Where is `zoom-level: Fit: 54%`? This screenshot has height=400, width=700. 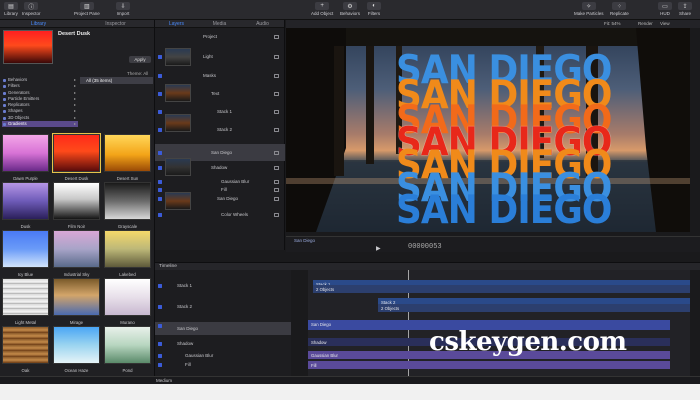 zoom-level: Fit: 54% is located at coordinates (612, 23).